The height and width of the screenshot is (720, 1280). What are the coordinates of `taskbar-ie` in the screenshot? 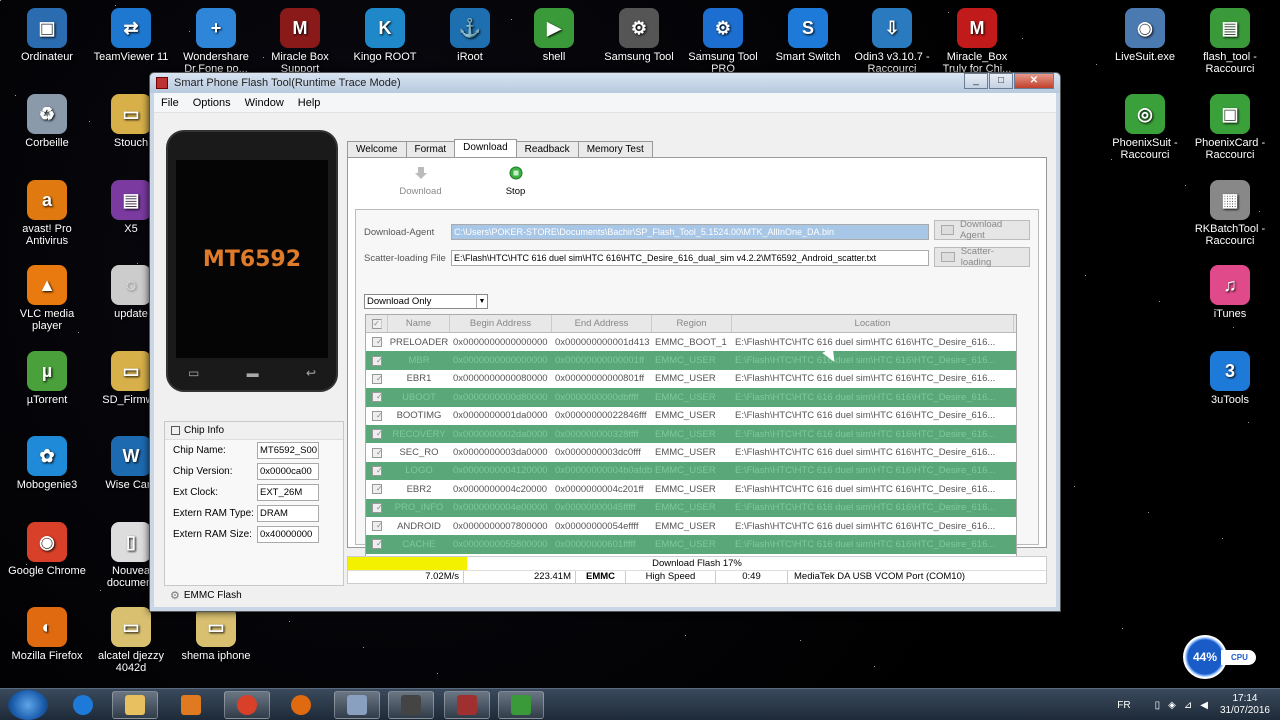 It's located at (83, 705).